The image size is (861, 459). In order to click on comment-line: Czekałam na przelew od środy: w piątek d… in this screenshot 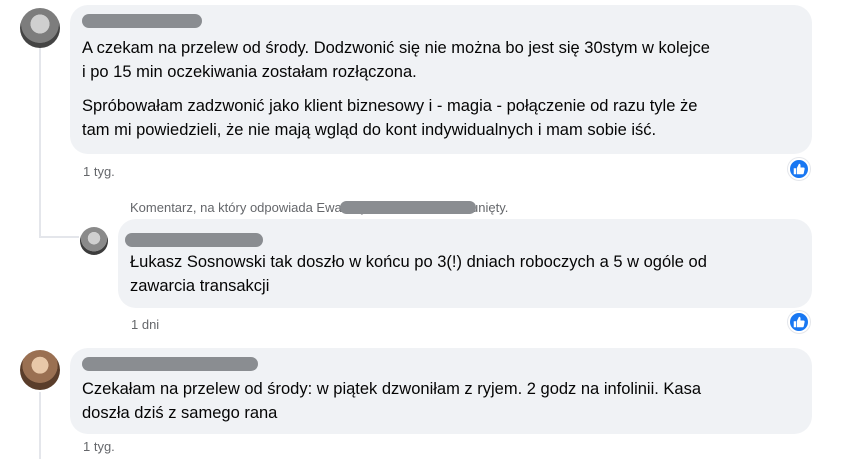, I will do `click(392, 389)`.